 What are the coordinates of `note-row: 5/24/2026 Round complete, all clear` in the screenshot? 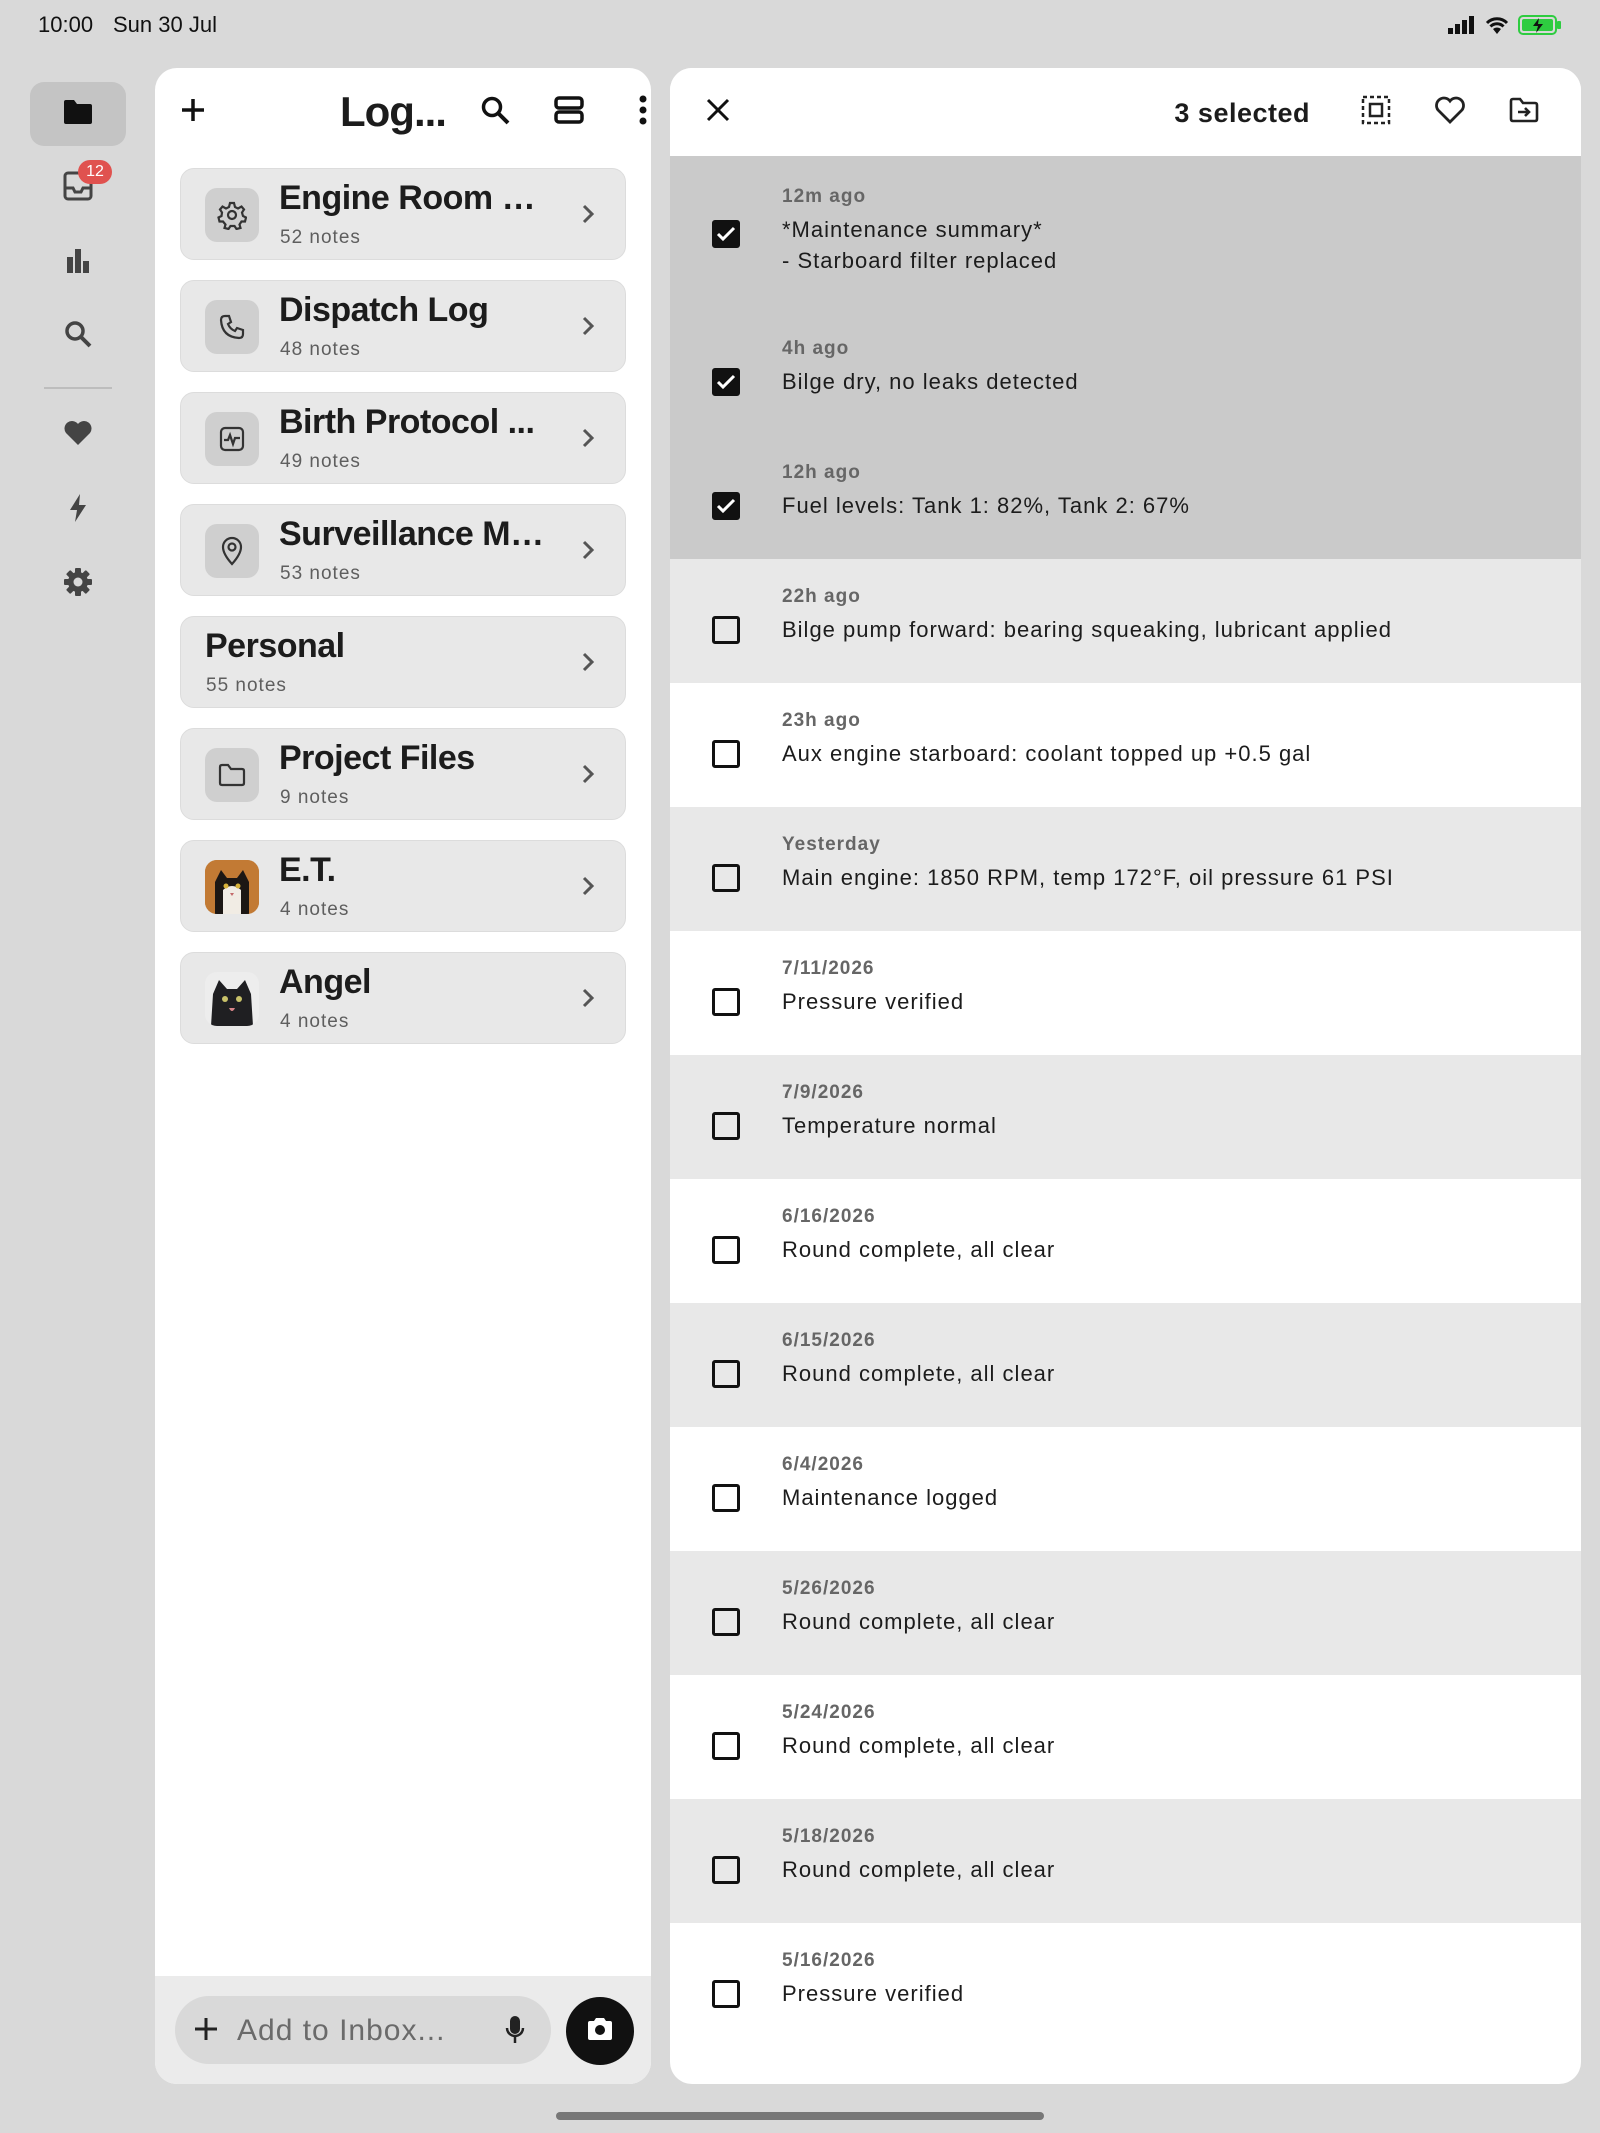 It's located at (1125, 1737).